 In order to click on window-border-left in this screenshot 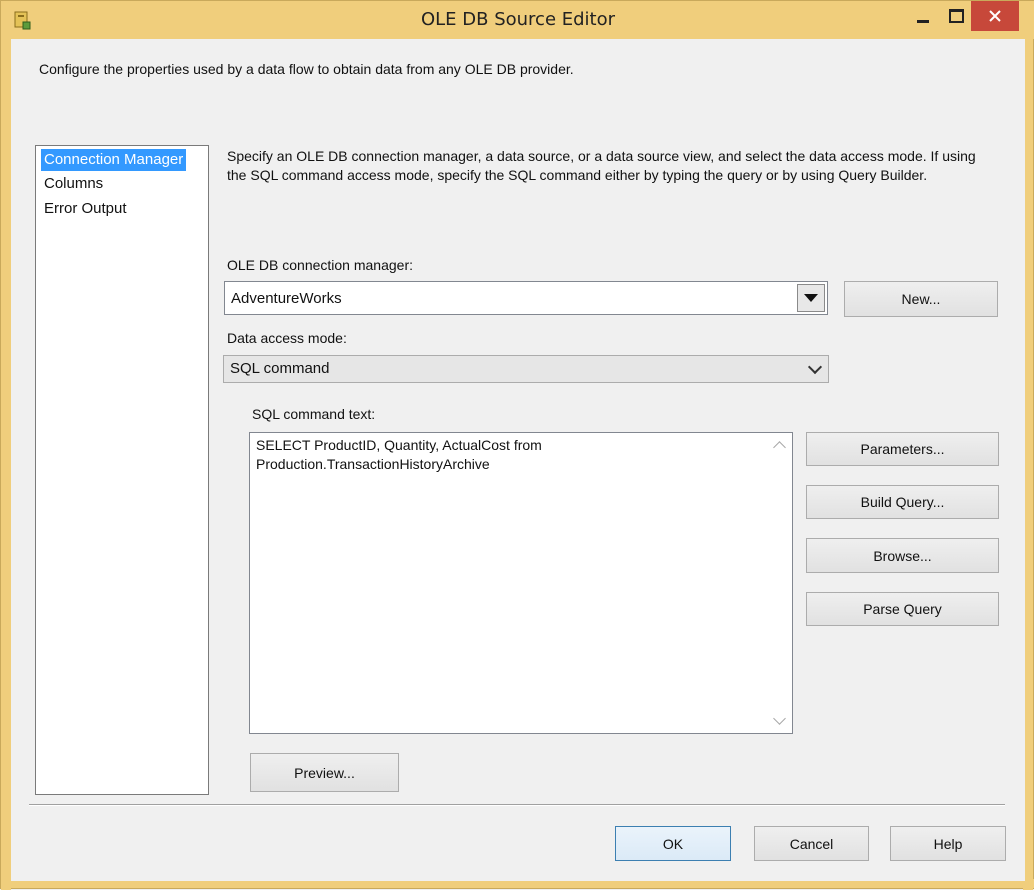, I will do `click(6, 464)`.